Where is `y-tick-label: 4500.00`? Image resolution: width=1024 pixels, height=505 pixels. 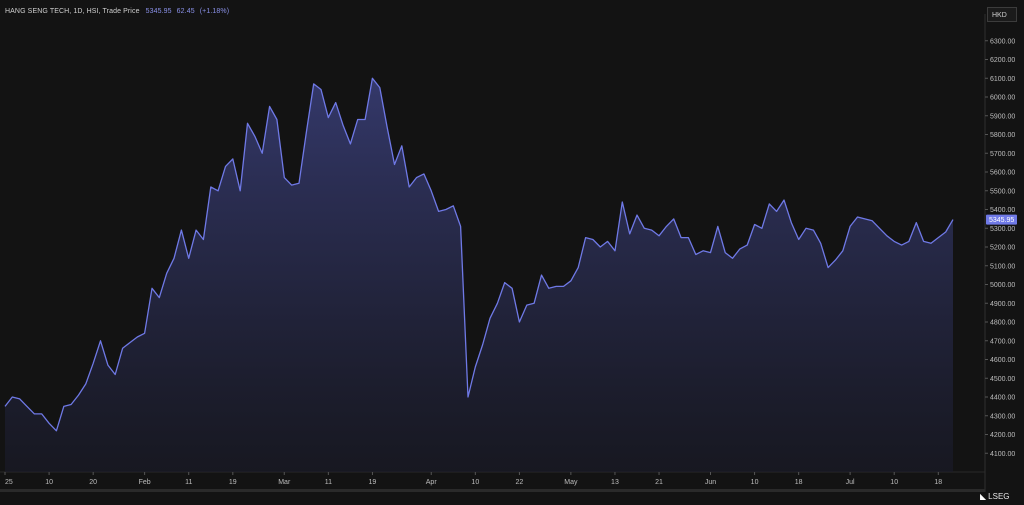 y-tick-label: 4500.00 is located at coordinates (1002, 379).